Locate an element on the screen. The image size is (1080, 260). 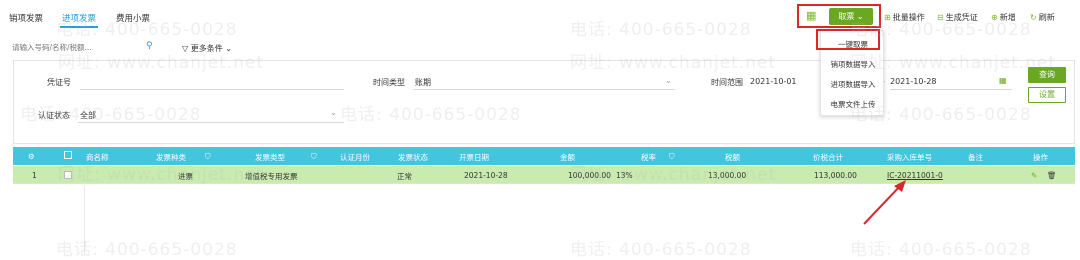
header-amount: 金额 is located at coordinates (567, 157).